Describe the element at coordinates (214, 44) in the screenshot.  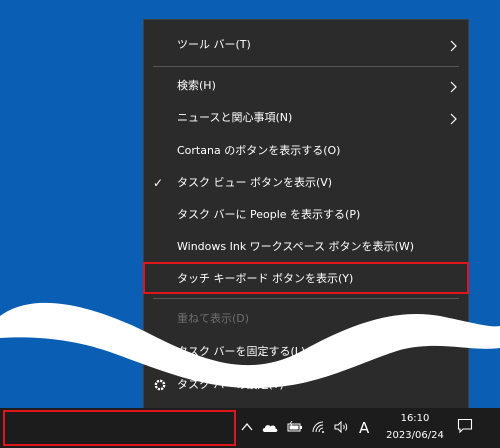
I see `menu-item-label: ツール バー(T)` at that location.